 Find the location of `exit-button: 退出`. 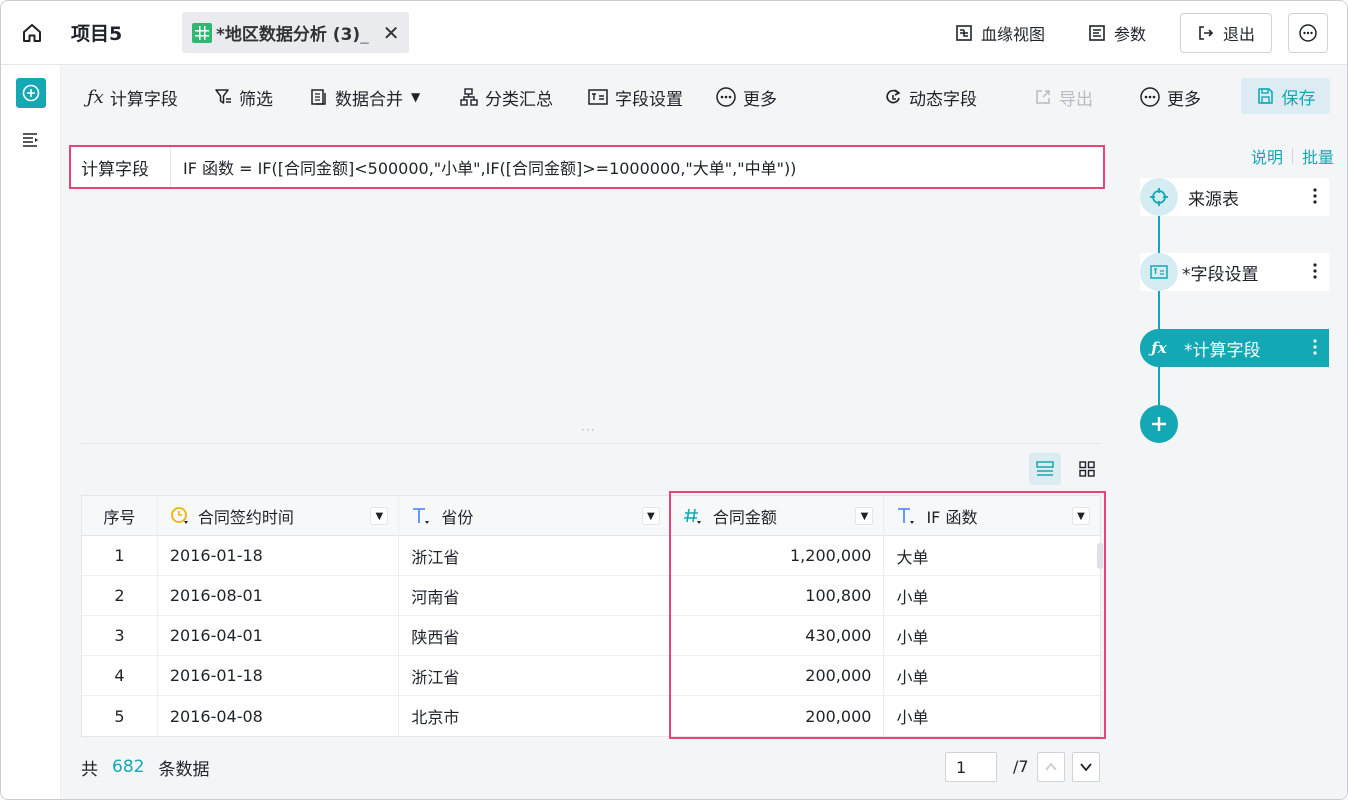

exit-button: 退出 is located at coordinates (1226, 33).